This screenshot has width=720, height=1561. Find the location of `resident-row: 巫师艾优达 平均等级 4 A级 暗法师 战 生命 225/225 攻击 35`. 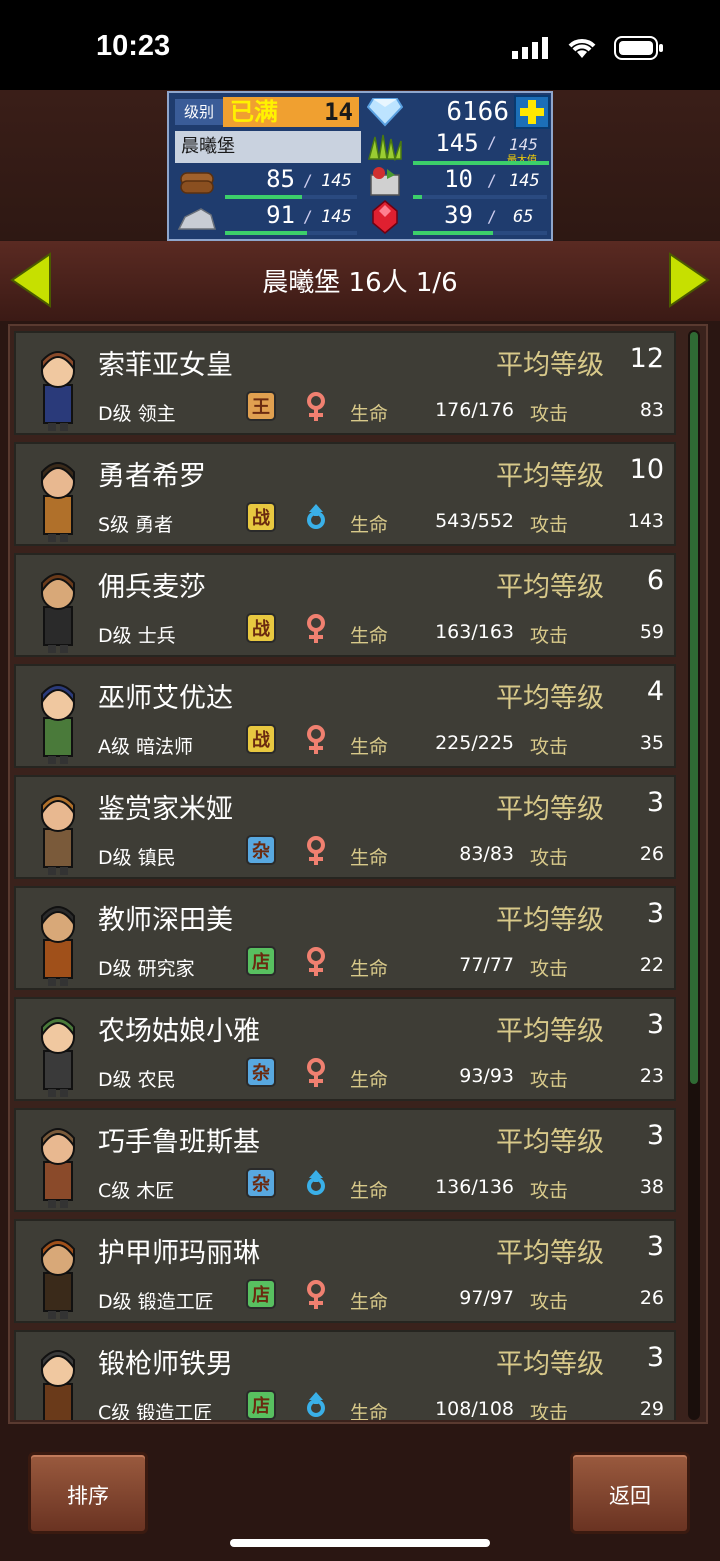

resident-row: 巫师艾优达 平均等级 4 A级 暗法师 战 生命 225/225 攻击 35 is located at coordinates (345, 716).